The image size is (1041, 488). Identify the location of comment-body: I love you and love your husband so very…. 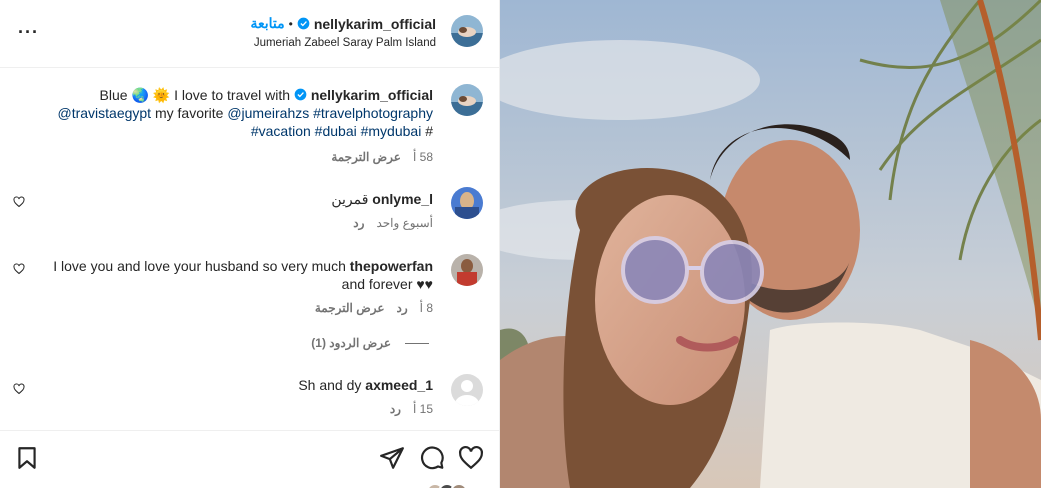
(199, 266).